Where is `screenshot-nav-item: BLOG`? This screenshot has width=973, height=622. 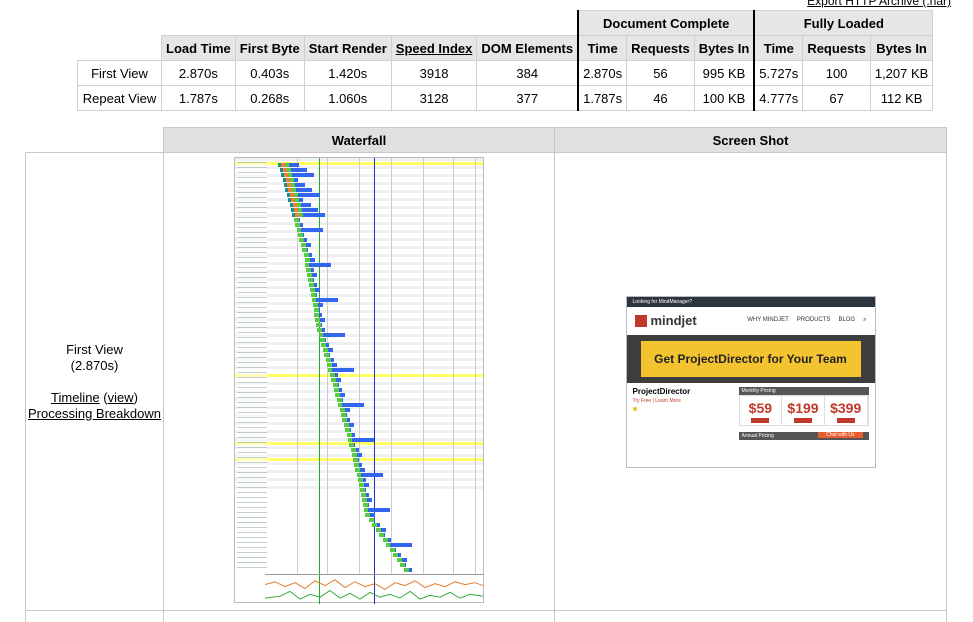
screenshot-nav-item: BLOG is located at coordinates (847, 320).